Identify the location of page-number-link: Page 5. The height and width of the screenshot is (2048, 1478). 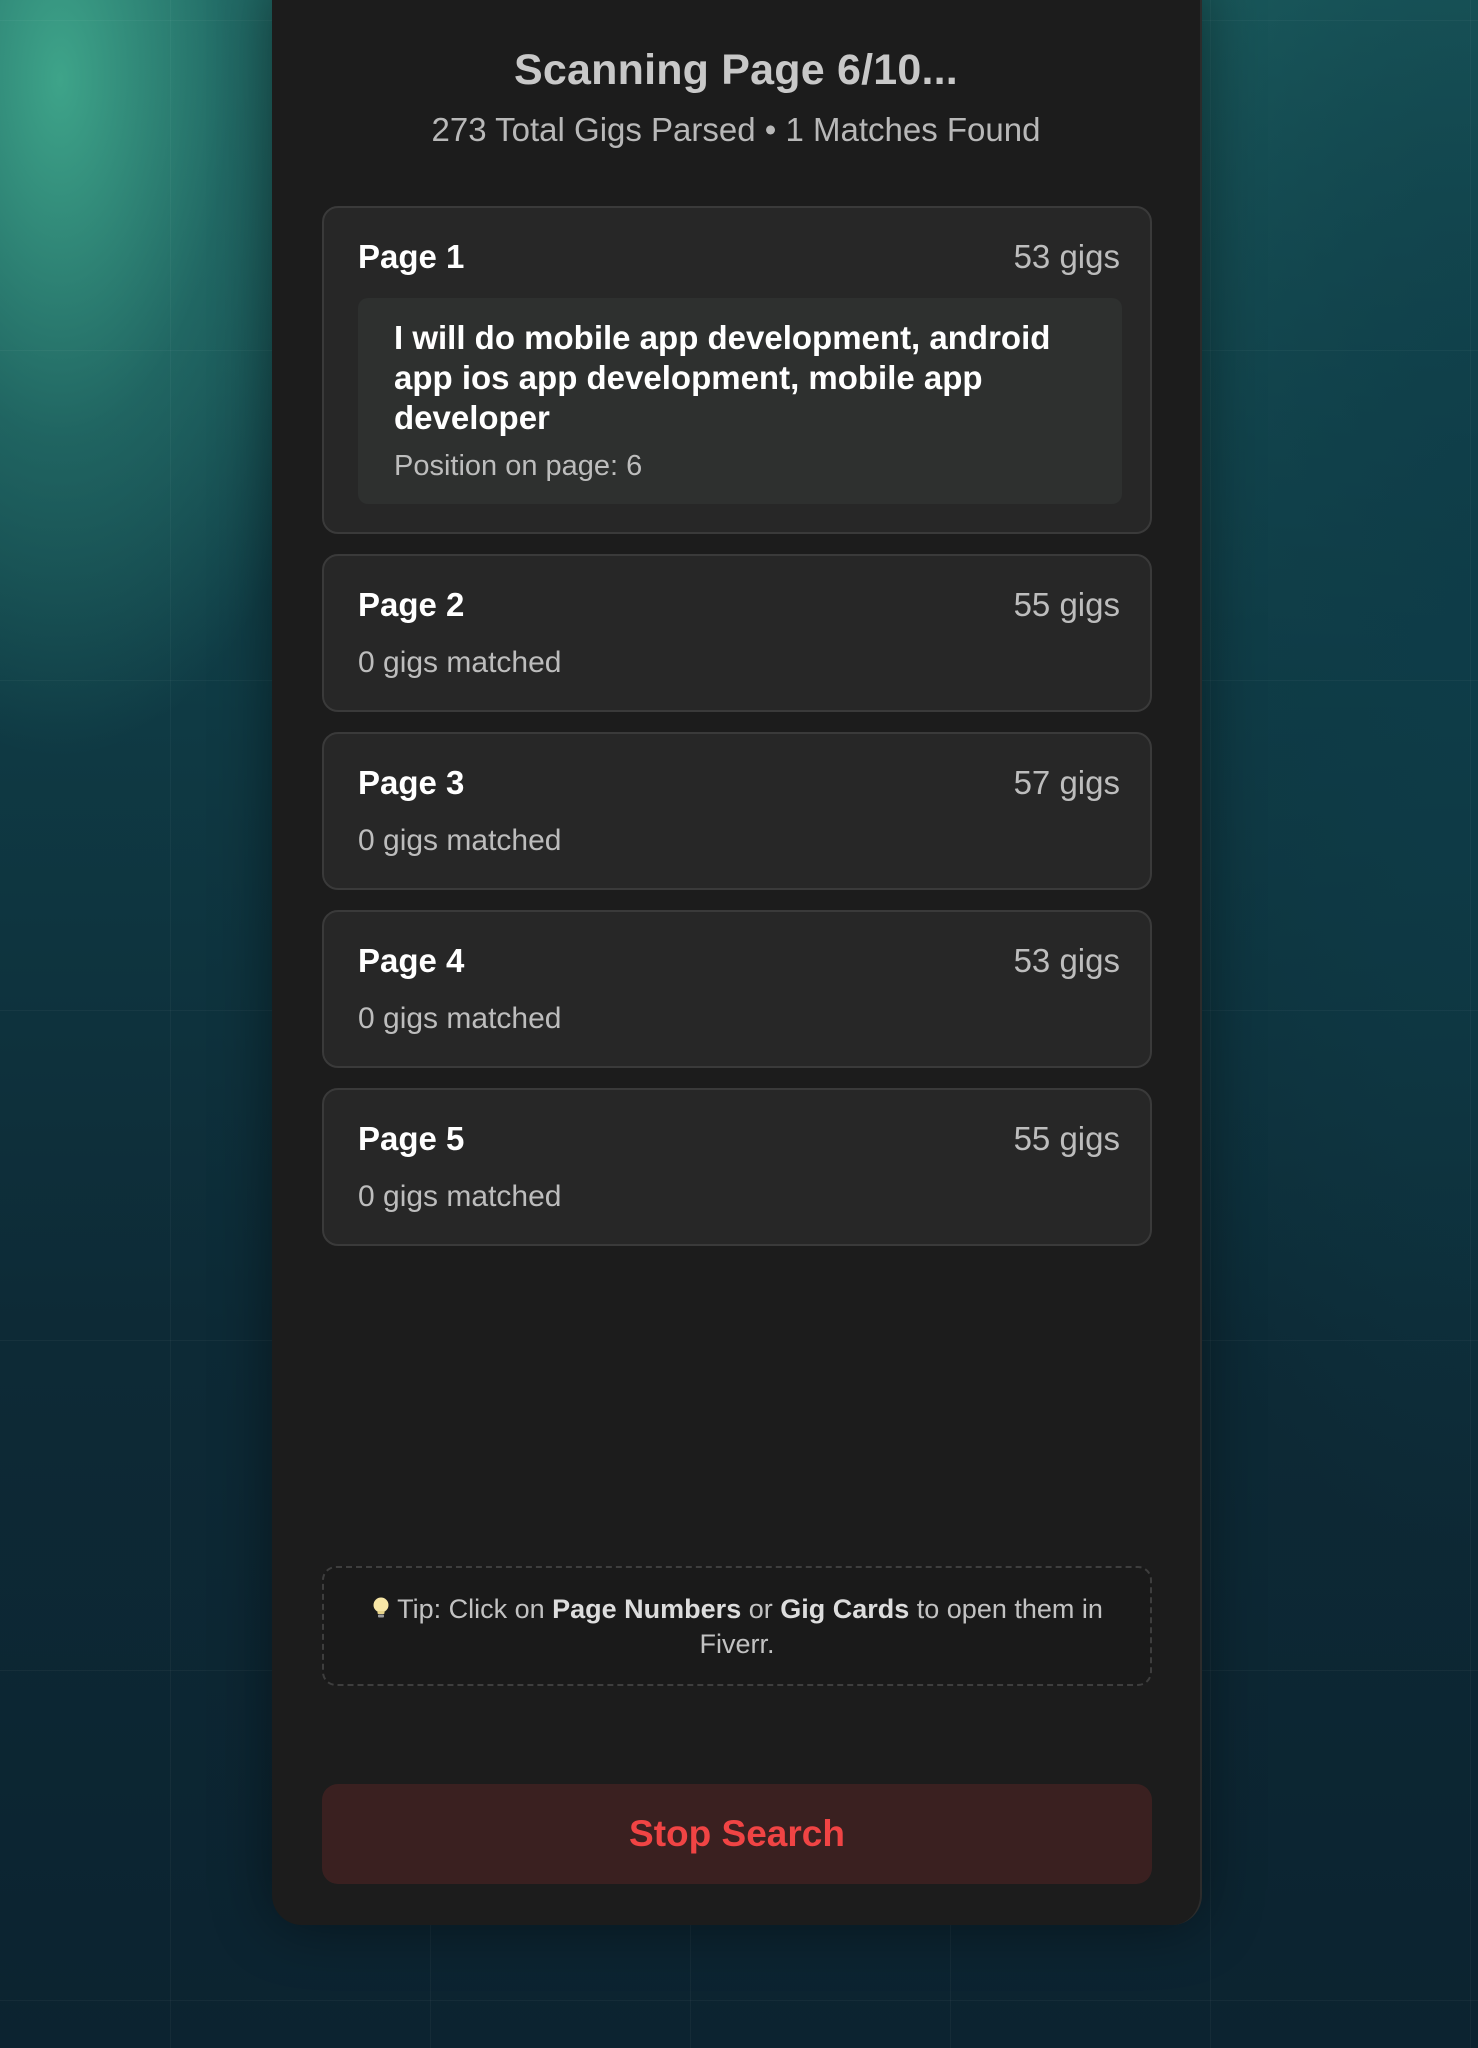
(411, 1139).